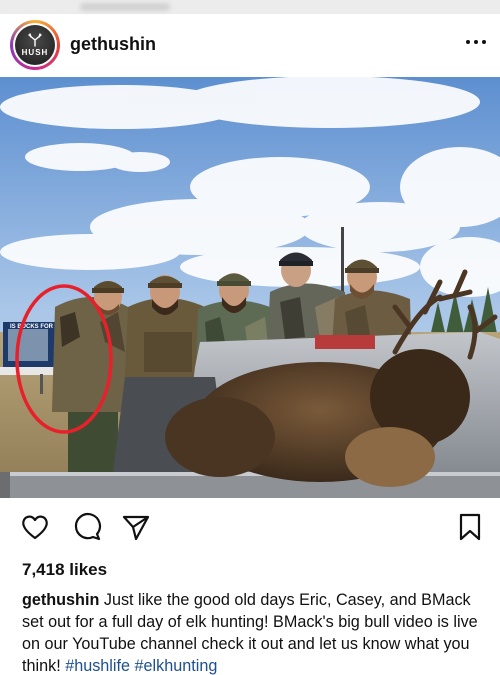 This screenshot has width=500, height=675. Describe the element at coordinates (35, 40) in the screenshot. I see `antler-logo-icon` at that location.